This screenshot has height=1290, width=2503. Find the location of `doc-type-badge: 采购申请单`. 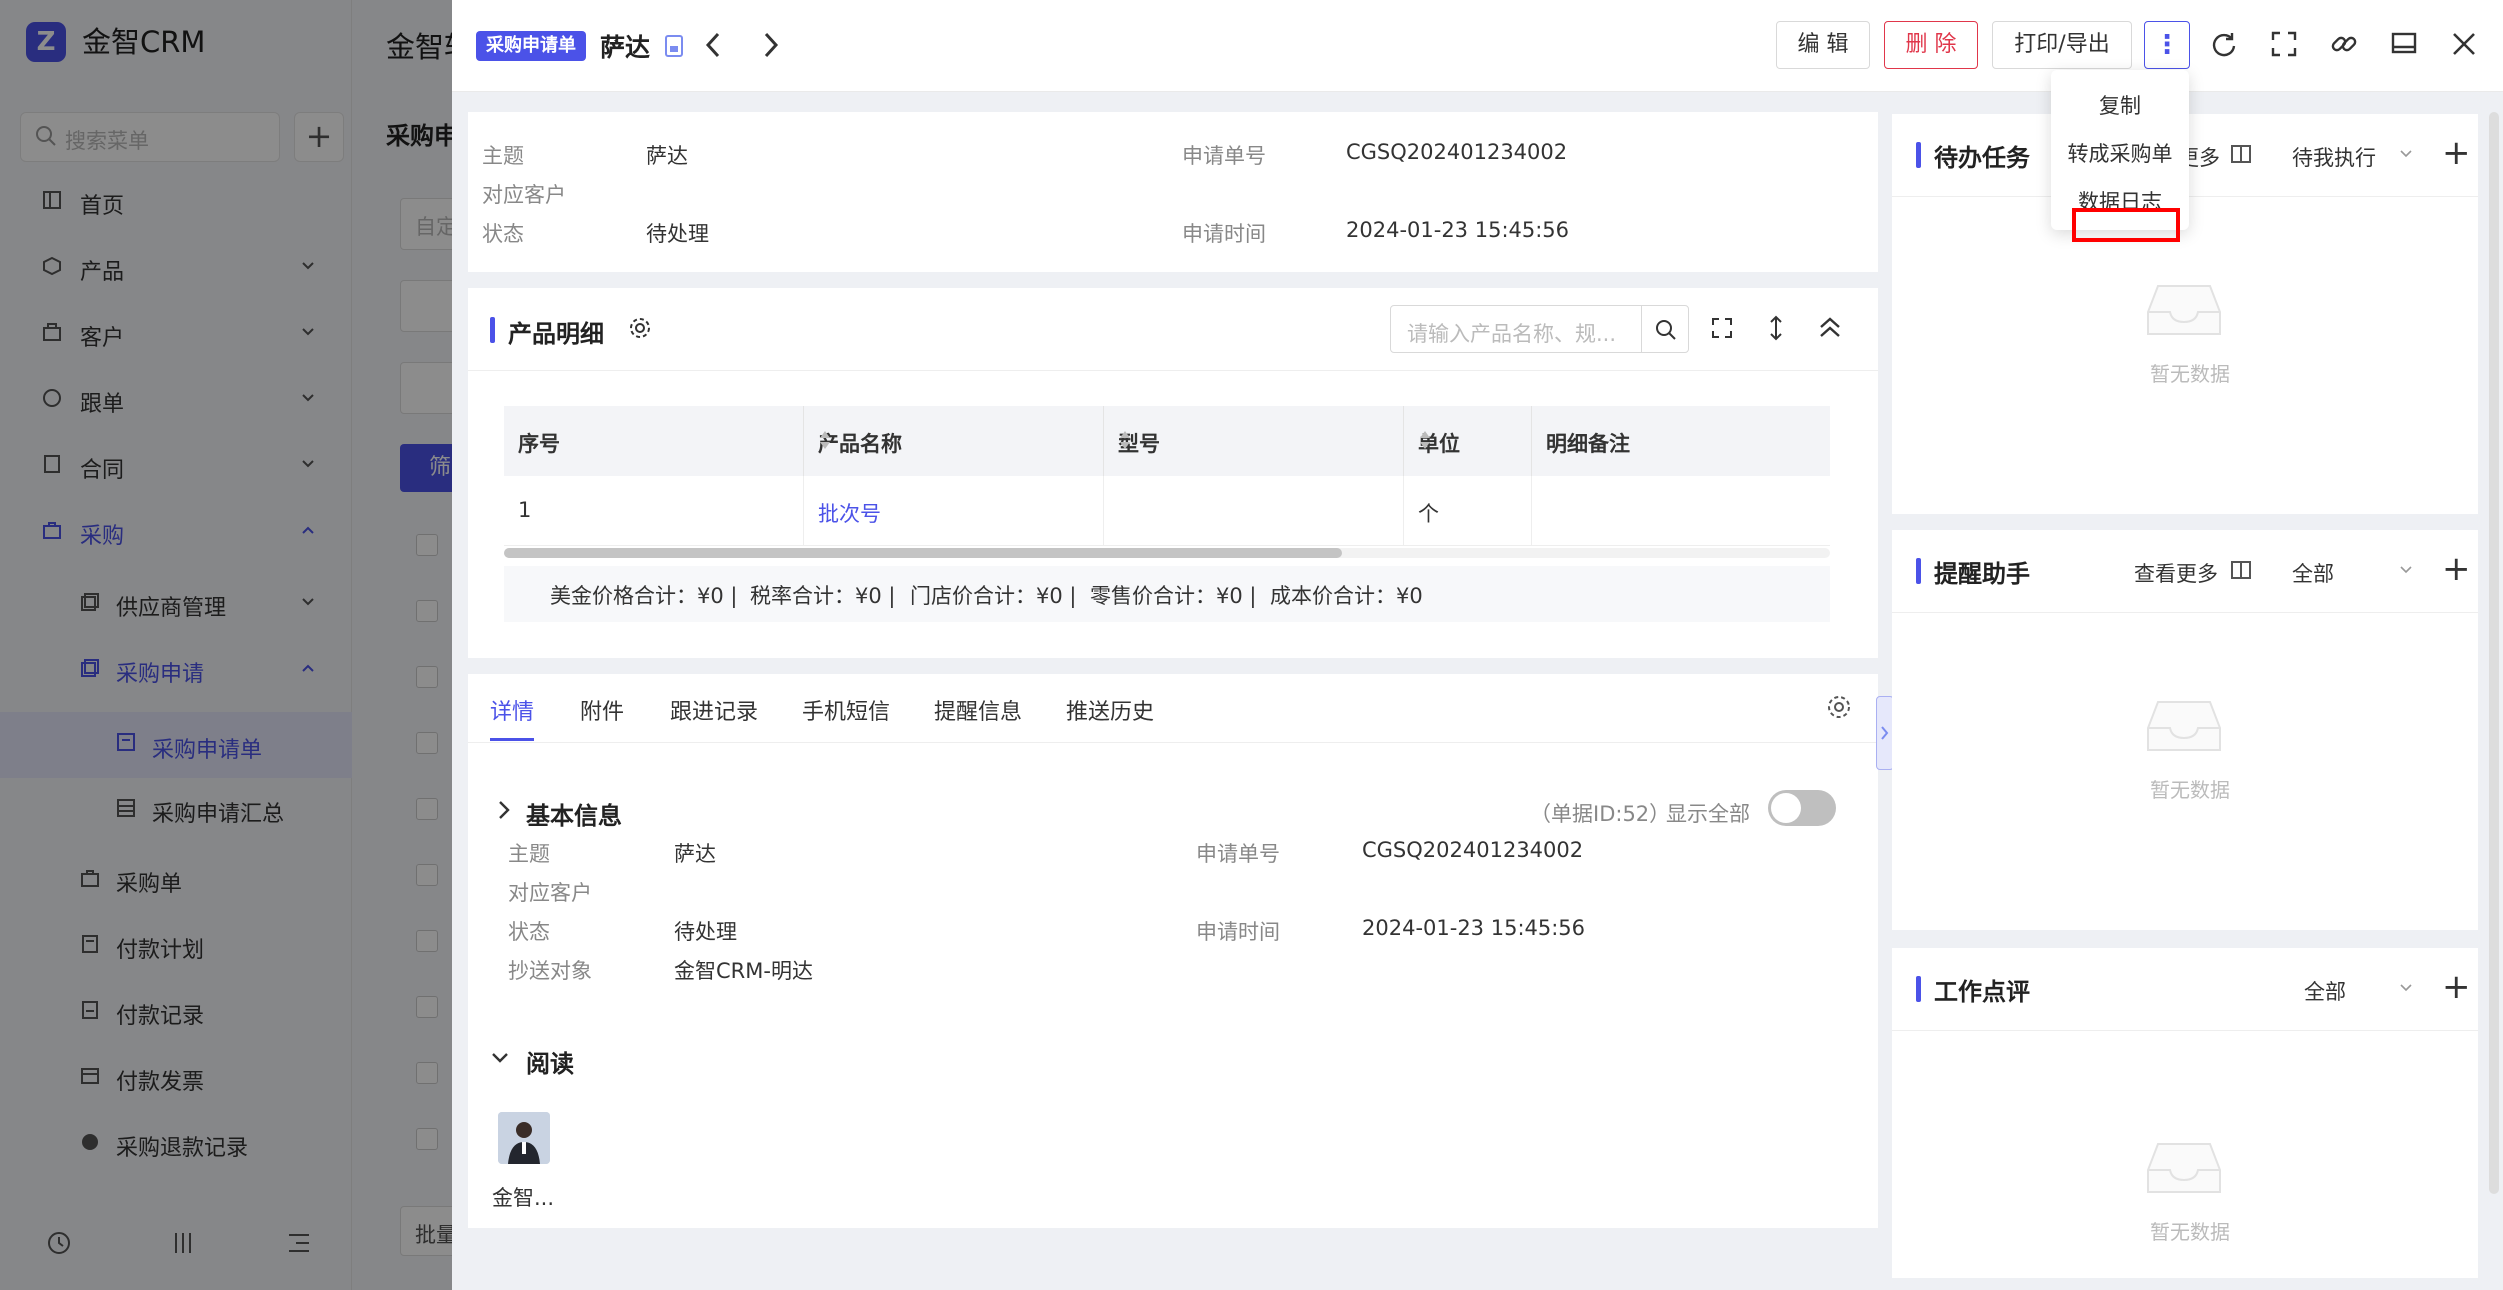

doc-type-badge: 采购申请单 is located at coordinates (531, 46).